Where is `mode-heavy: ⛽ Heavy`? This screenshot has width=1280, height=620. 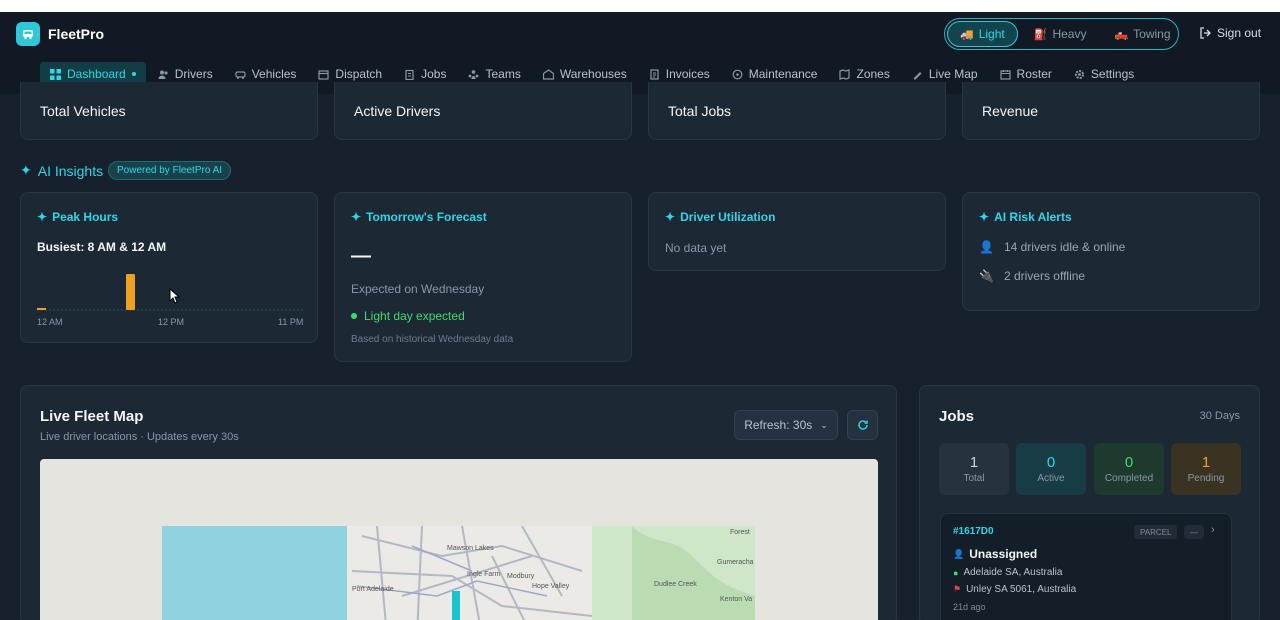 mode-heavy: ⛽ Heavy is located at coordinates (1060, 34).